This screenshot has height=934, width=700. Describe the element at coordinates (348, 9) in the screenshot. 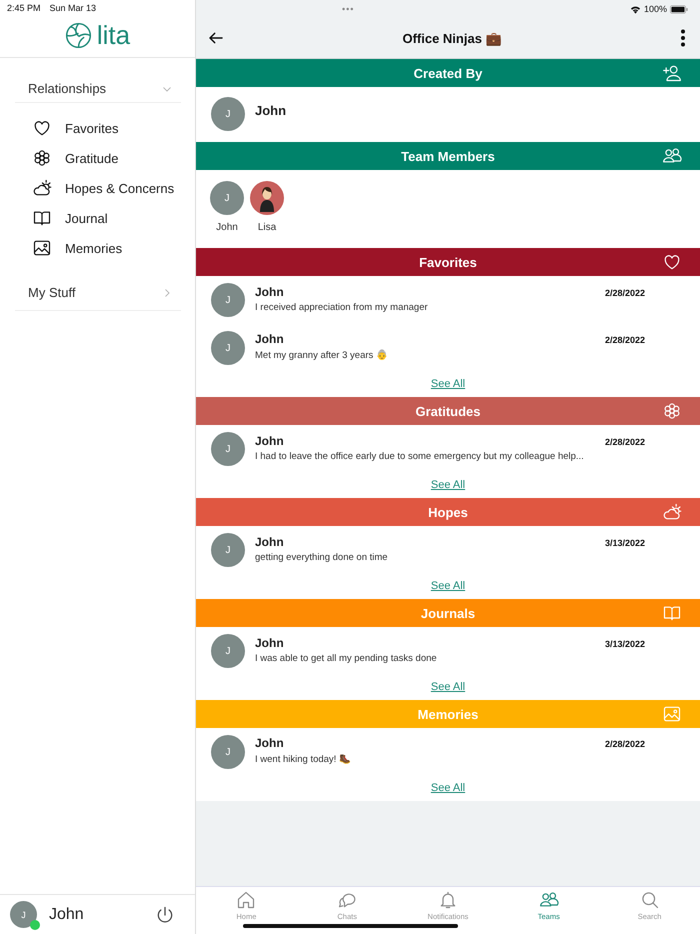

I see `multitask-dots: •••` at that location.